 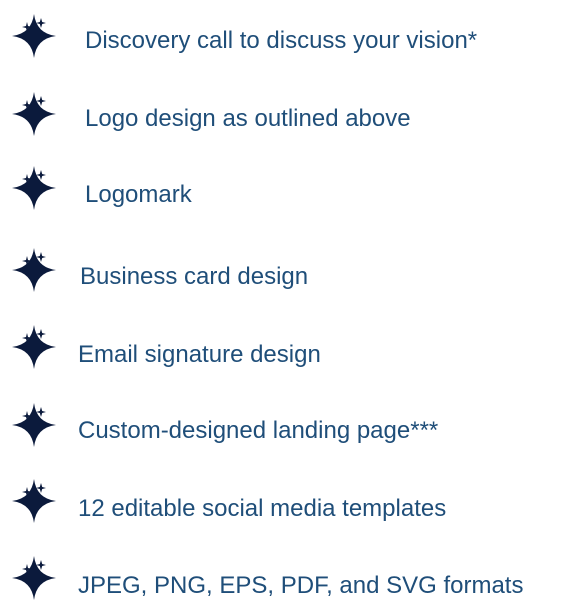 I want to click on item-label: Logo design as outlined above, so click(x=248, y=118).